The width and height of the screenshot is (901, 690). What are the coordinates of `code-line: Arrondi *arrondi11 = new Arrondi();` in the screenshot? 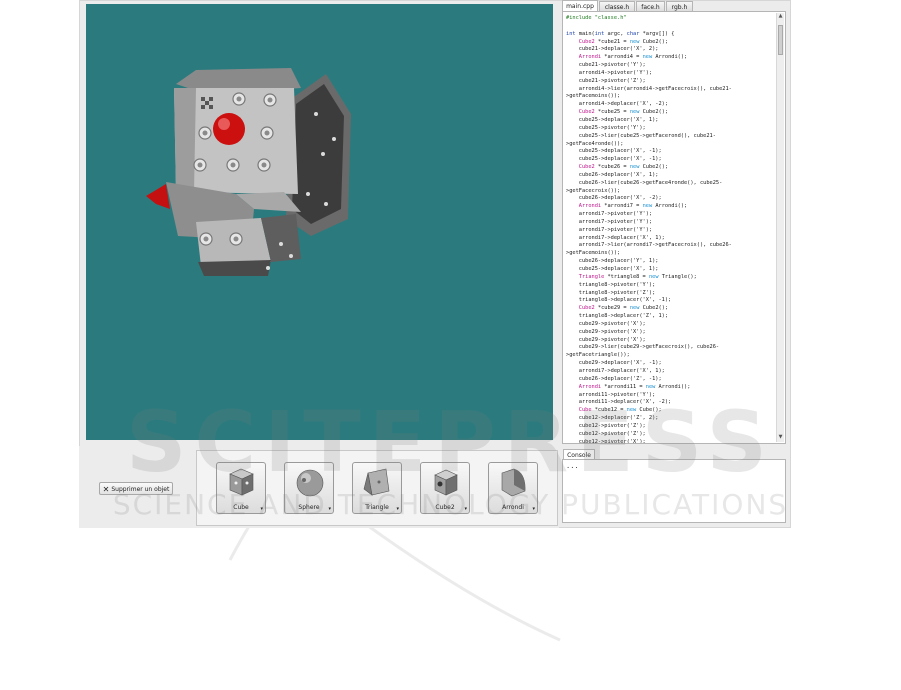 It's located at (634, 386).